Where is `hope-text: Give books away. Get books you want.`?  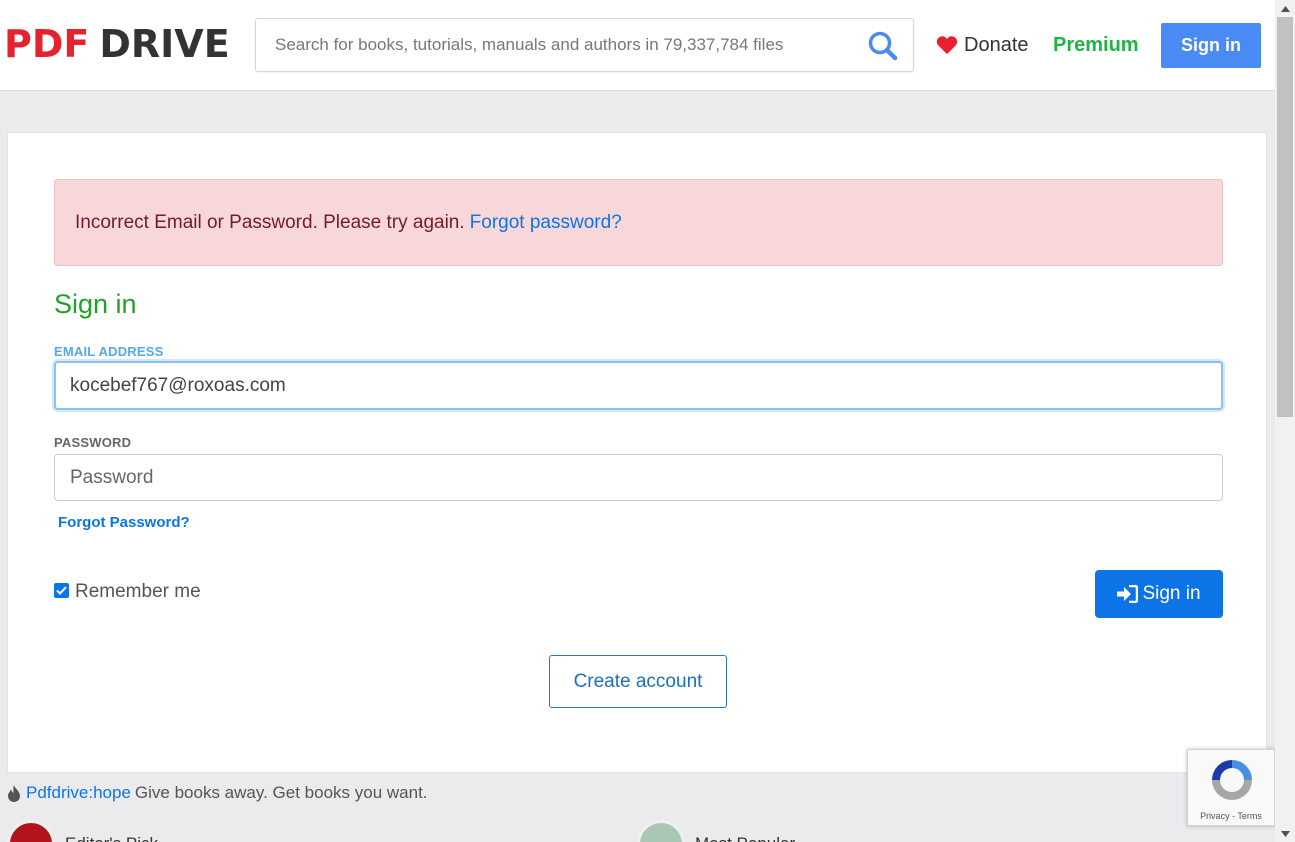 hope-text: Give books away. Get books you want. is located at coordinates (281, 792).